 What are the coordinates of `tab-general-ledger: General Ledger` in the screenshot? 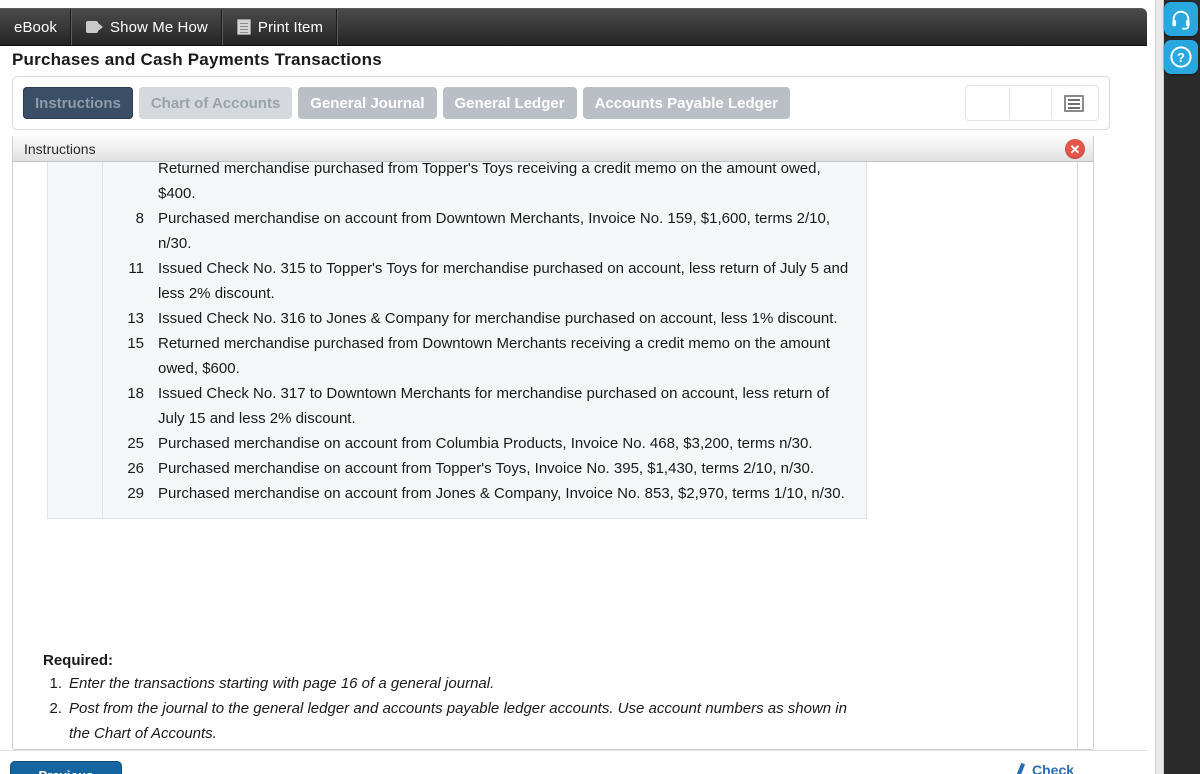 It's located at (509, 103).